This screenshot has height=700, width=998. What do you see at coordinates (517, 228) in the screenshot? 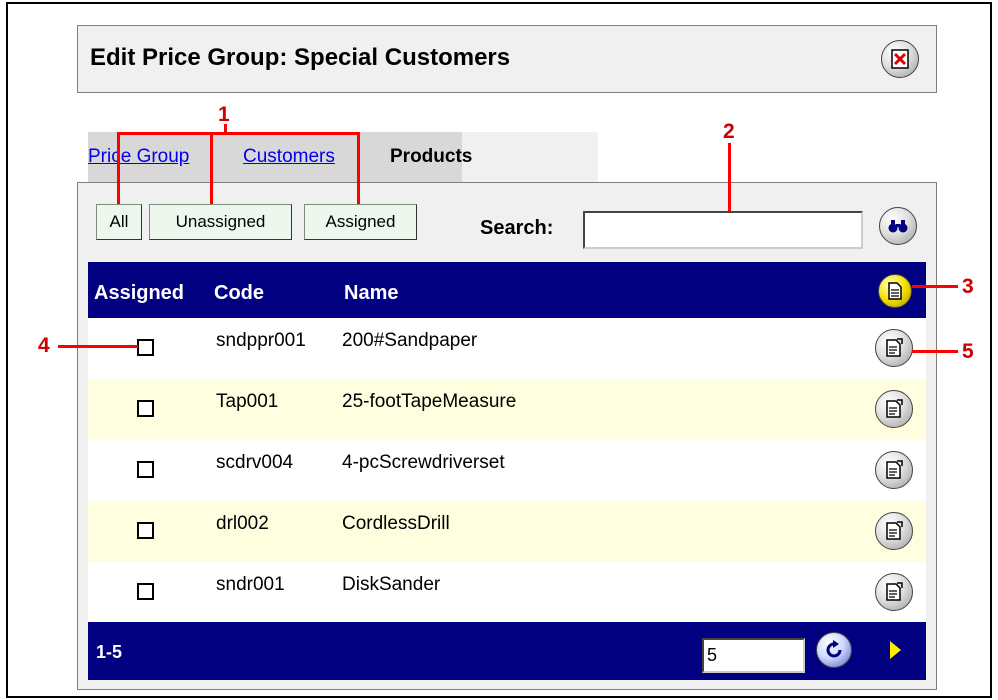
I see `search-label: Search:` at bounding box center [517, 228].